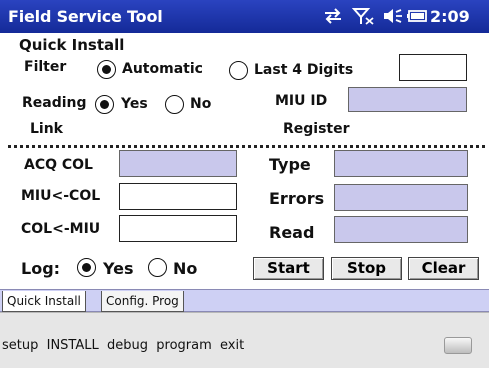 The image size is (489, 368). I want to click on tab-config-prog: Config. Prog, so click(142, 301).